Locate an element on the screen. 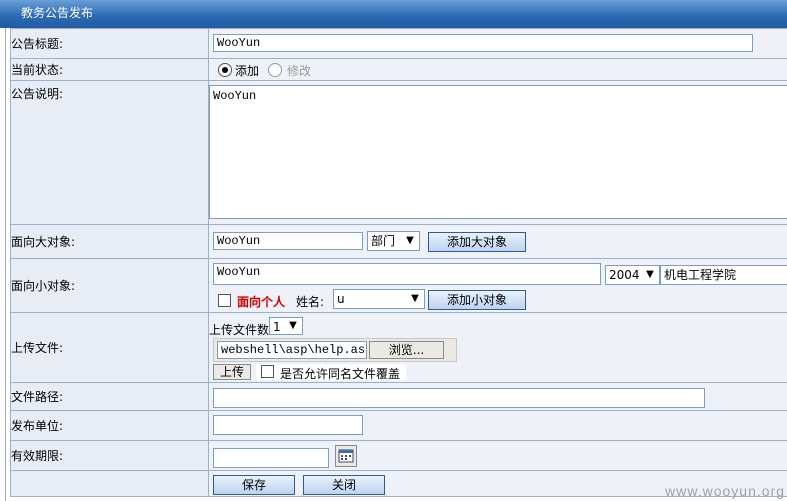  overwrite-label: 是否允许同名文件覆盖 is located at coordinates (340, 374).